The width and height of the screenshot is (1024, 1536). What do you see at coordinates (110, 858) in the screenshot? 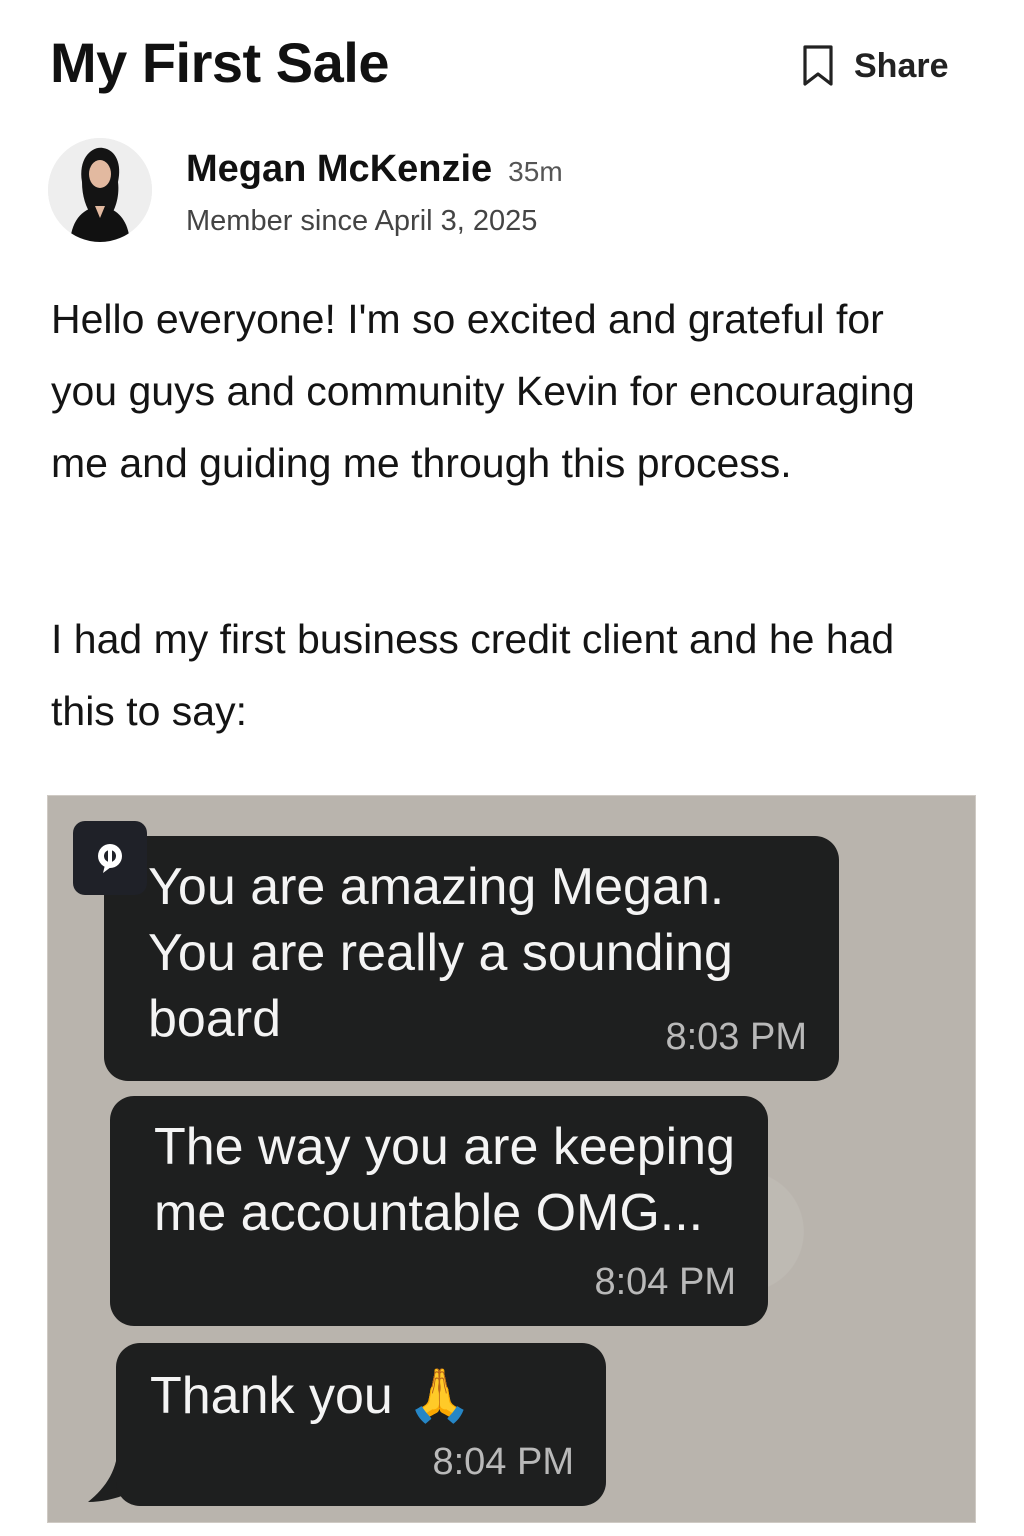
I see `chat-app-icon` at bounding box center [110, 858].